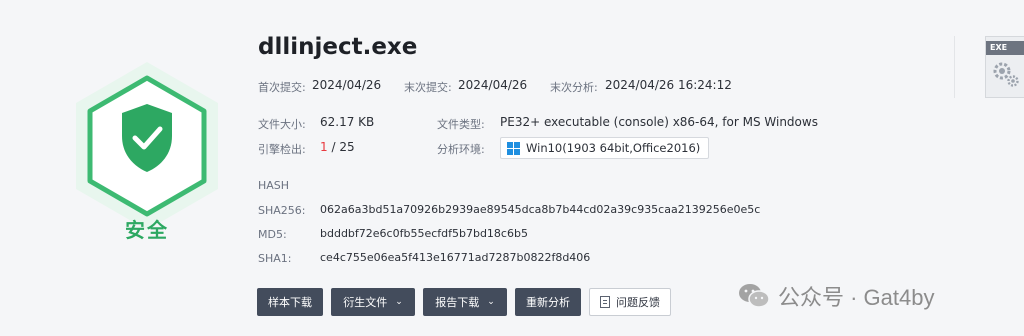 This screenshot has height=336, width=1024. I want to click on download-sample-label: 样本下载, so click(290, 302).